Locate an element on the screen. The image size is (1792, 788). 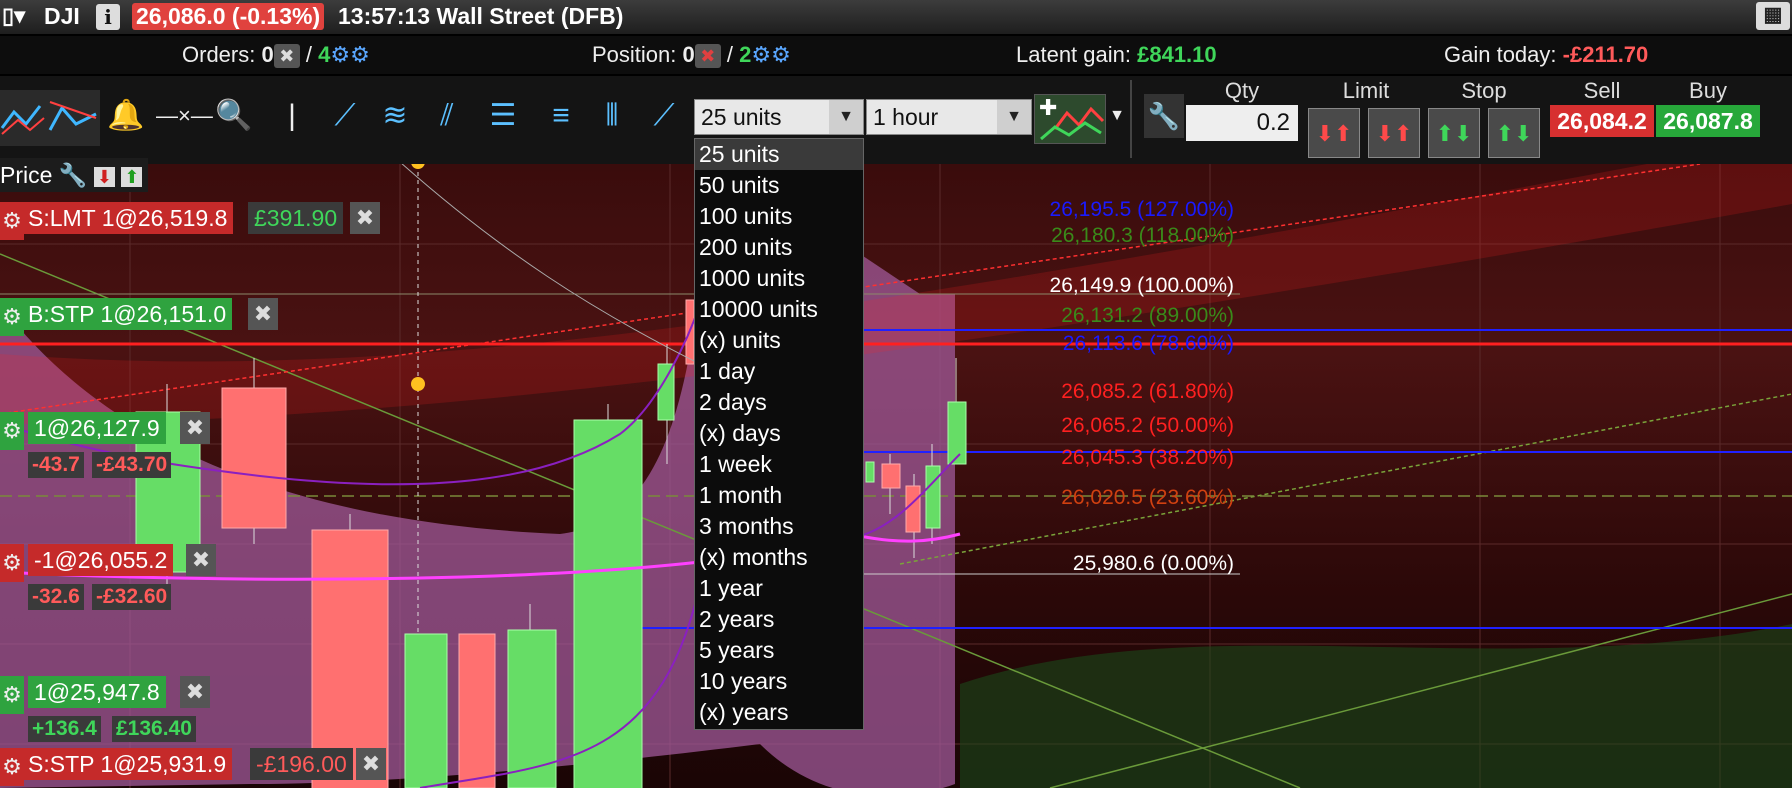
position-label: Position: is located at coordinates (634, 54).